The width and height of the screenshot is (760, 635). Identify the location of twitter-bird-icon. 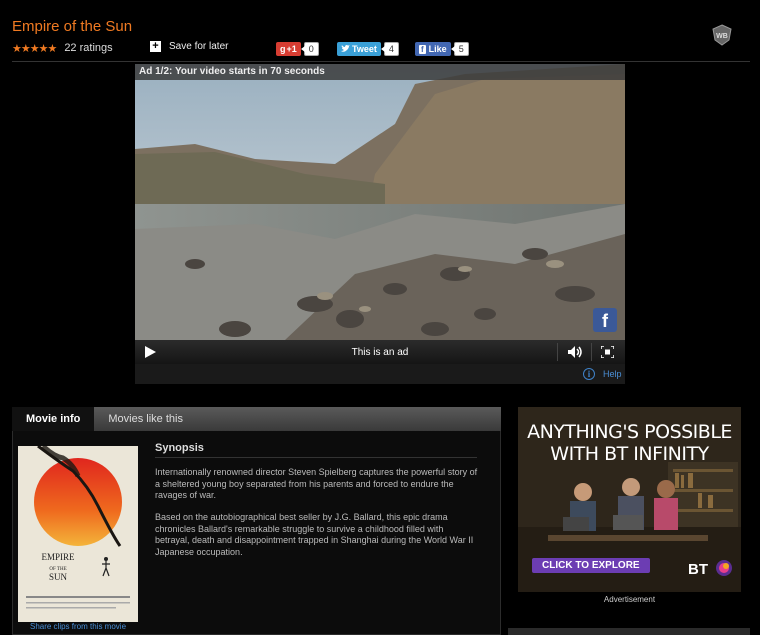
(345, 48).